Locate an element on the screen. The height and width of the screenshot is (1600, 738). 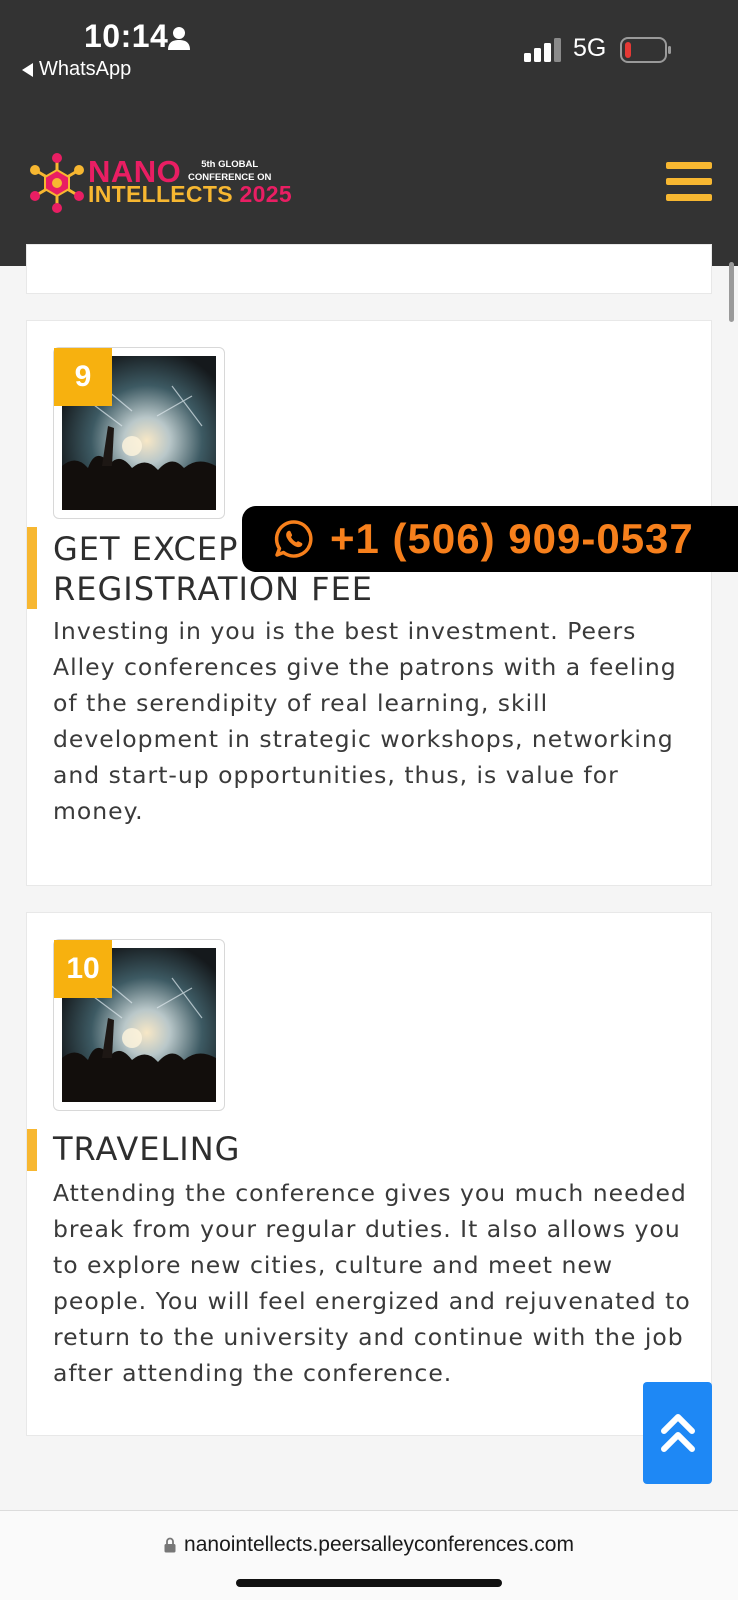
logo-year: 2025 is located at coordinates (265, 194).